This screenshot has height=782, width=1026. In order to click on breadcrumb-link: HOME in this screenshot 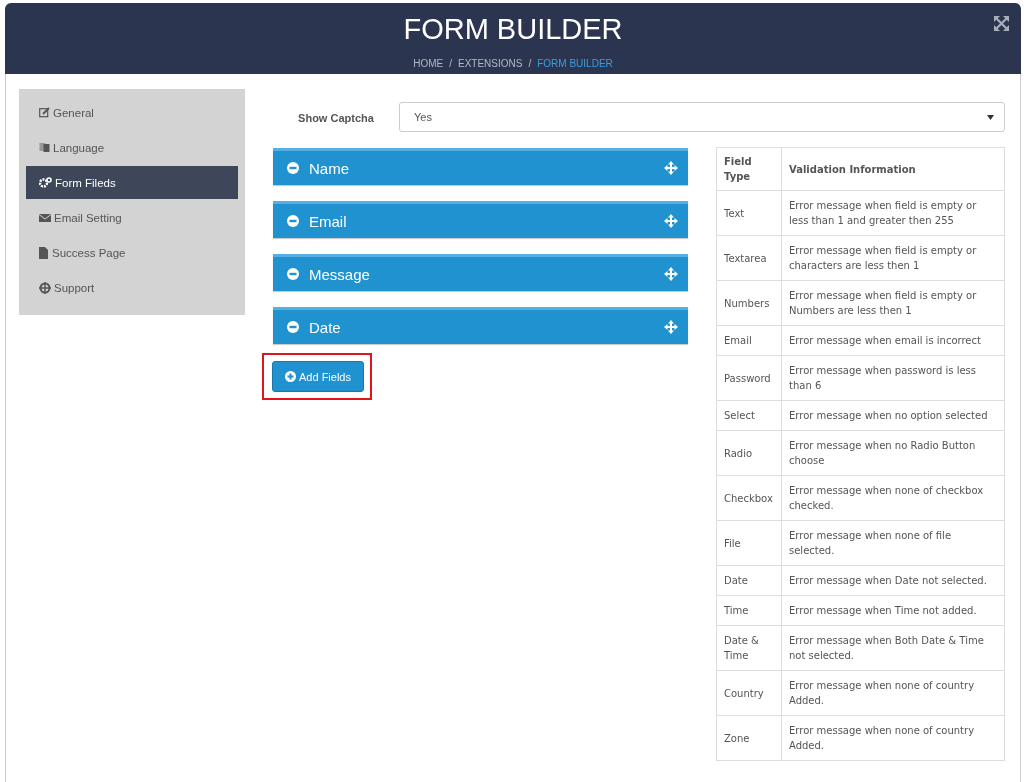, I will do `click(428, 63)`.